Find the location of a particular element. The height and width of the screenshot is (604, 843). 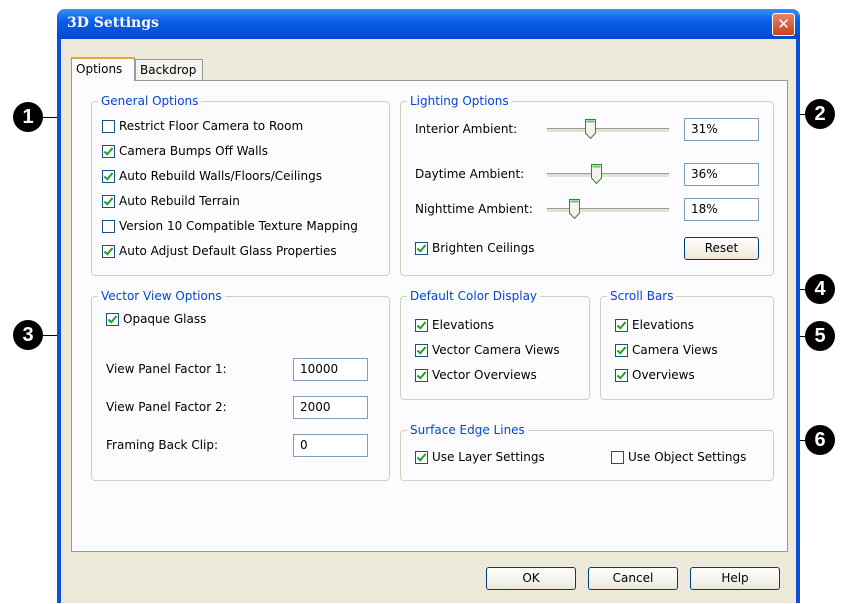

nighttime-ambient-track is located at coordinates (608, 210).